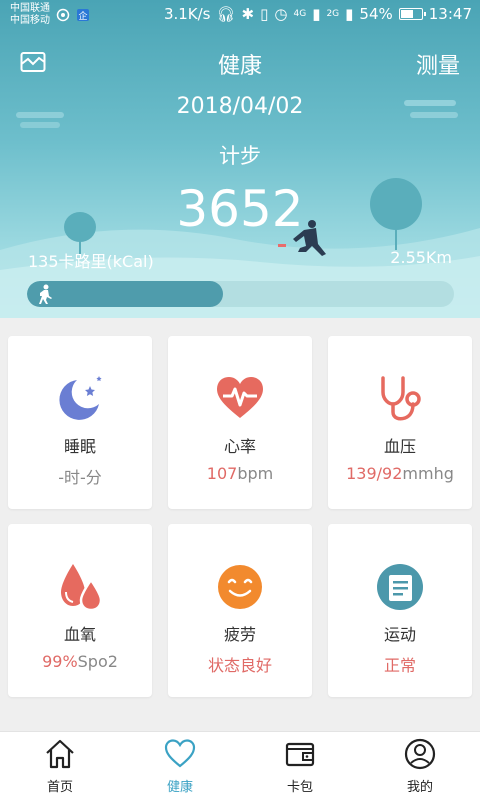 This screenshot has width=480, height=800. What do you see at coordinates (420, 754) in the screenshot?
I see `user-icon` at bounding box center [420, 754].